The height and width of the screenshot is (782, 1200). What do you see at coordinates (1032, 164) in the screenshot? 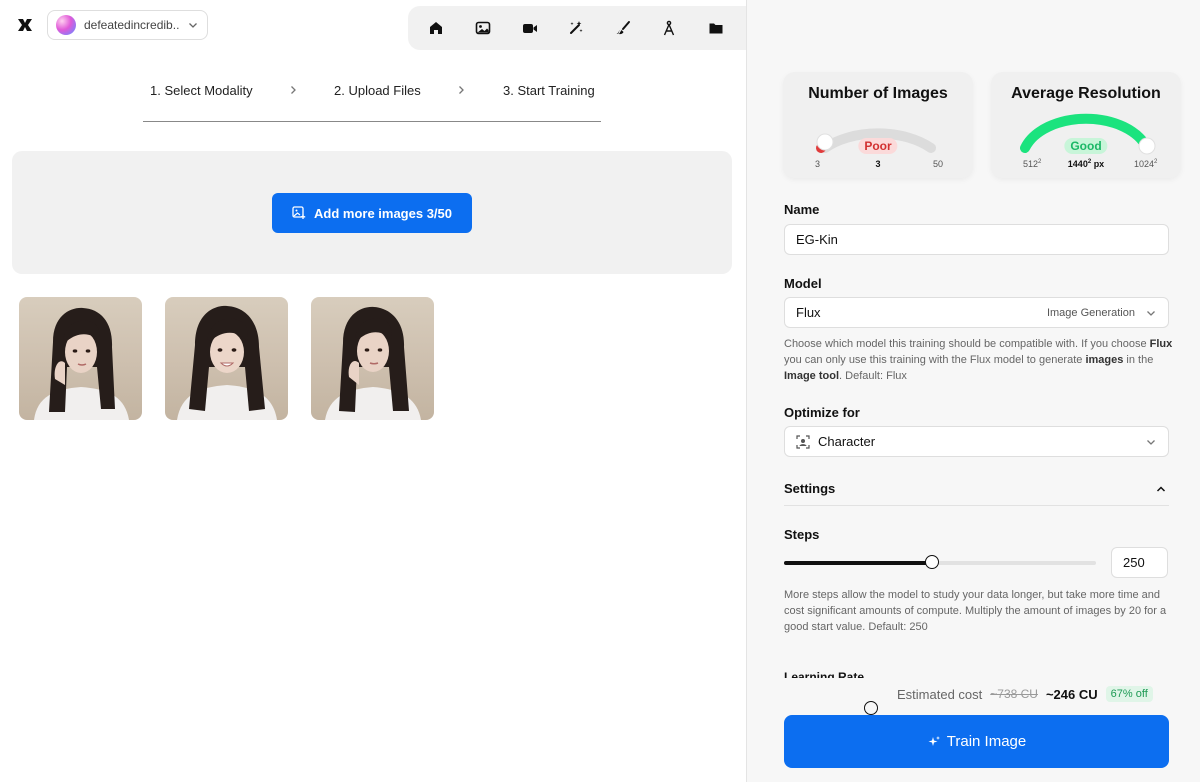
I see `resolution-min: 5122` at bounding box center [1032, 164].